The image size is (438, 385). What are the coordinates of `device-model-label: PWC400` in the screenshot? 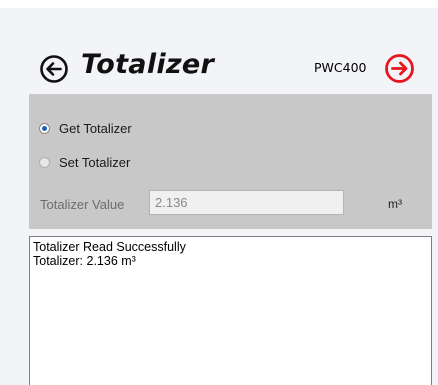 It's located at (340, 67).